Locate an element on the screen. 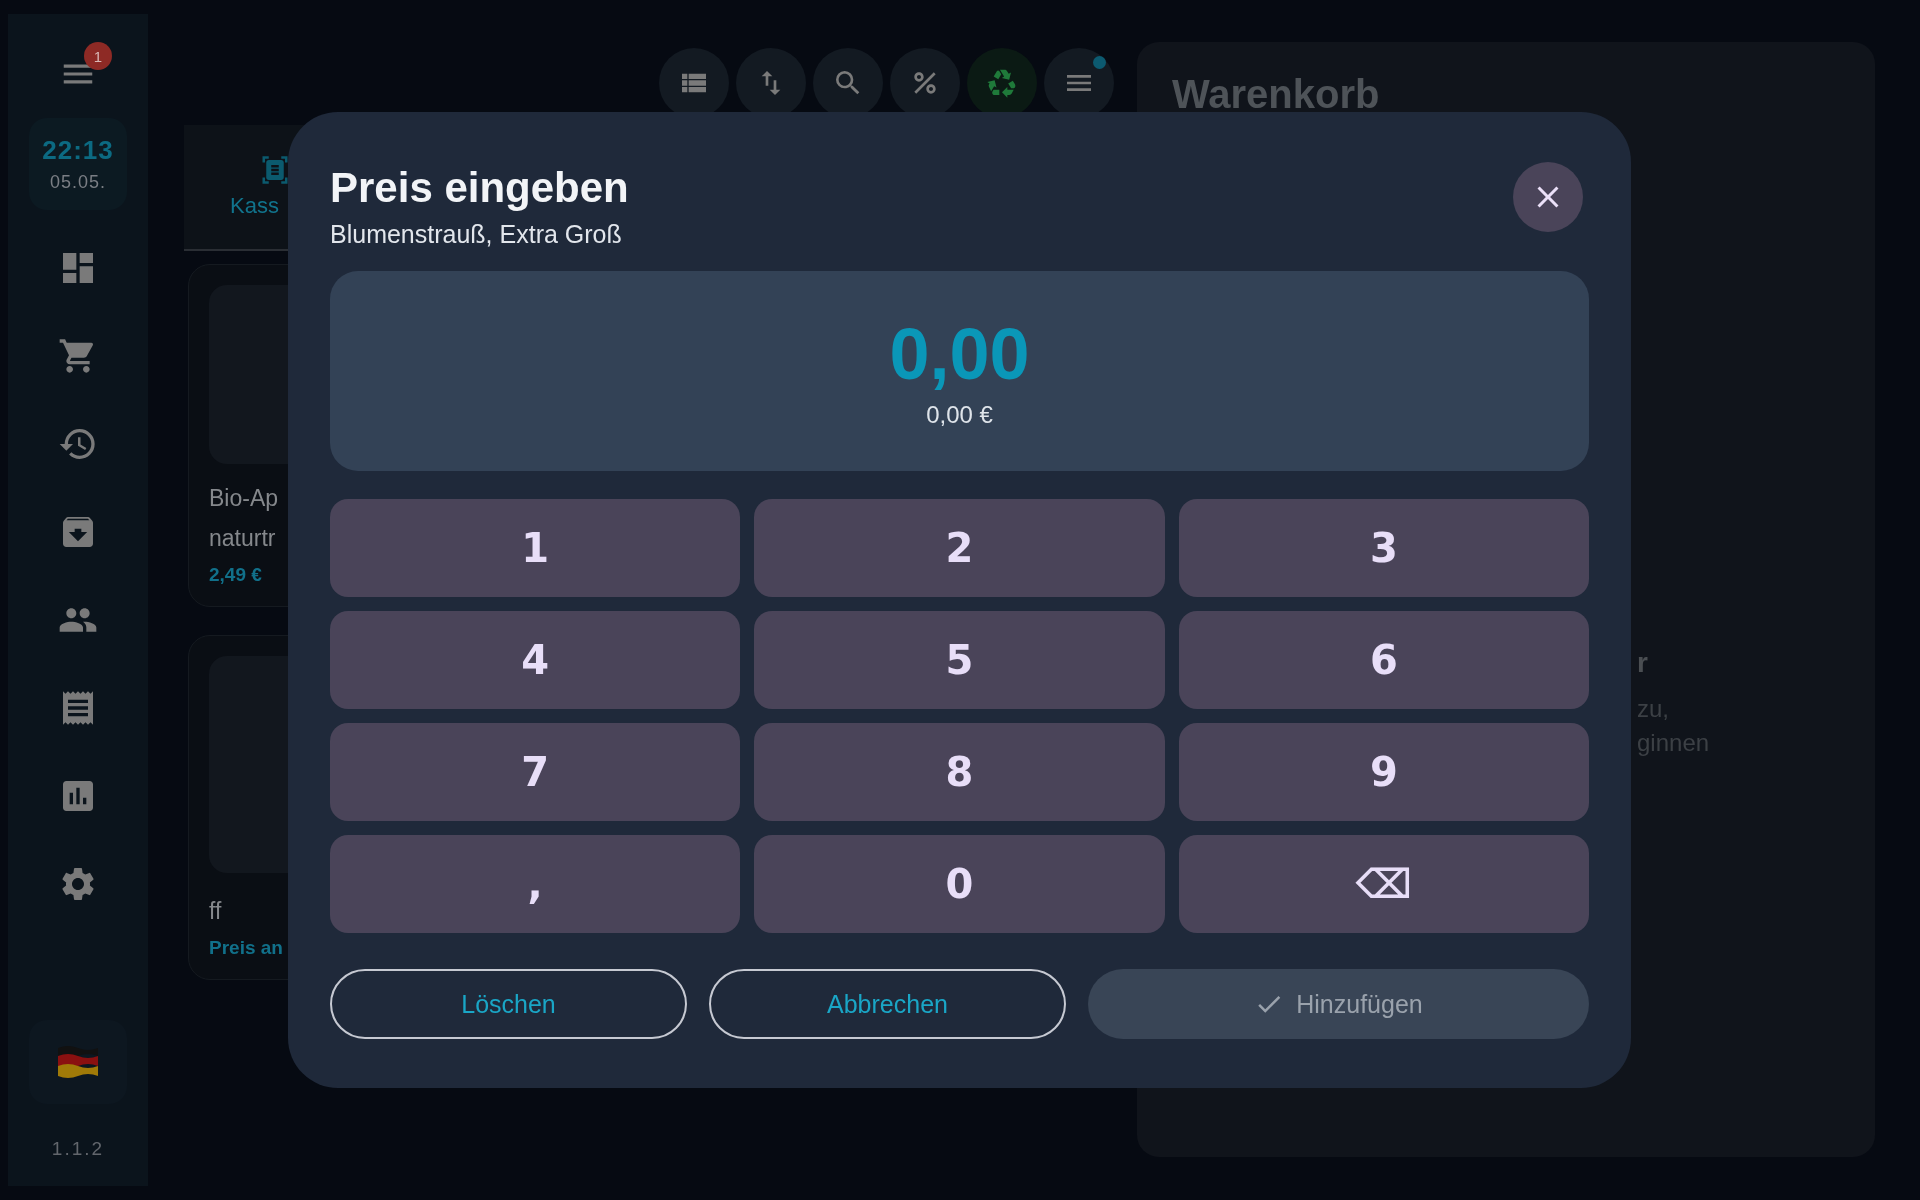  empty-cart-text: r is located at coordinates (1643, 663).